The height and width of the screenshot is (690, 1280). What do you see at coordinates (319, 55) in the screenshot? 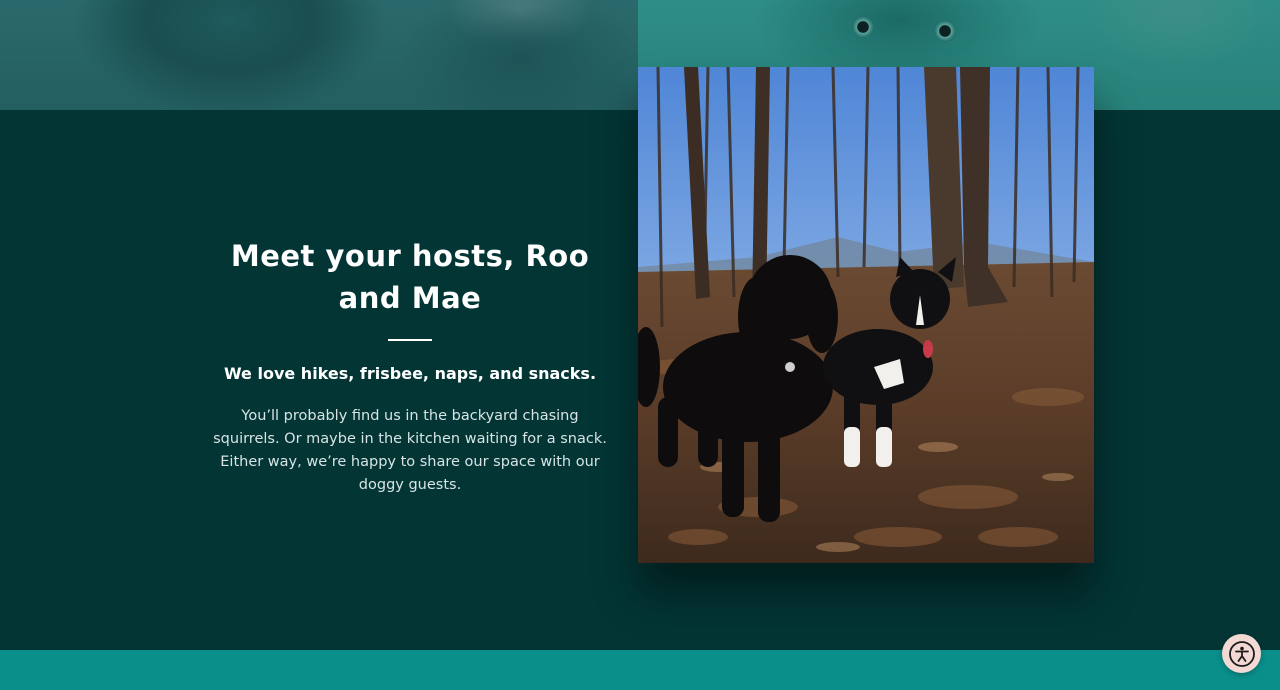
I see `hero-photo-left` at bounding box center [319, 55].